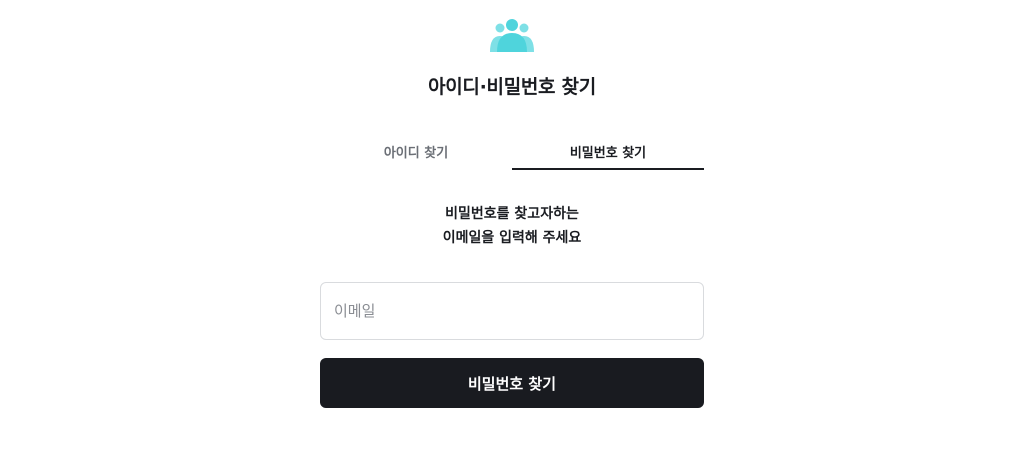 This screenshot has width=1024, height=450. I want to click on instruction-line-1: 비밀번호를 찾고자하는, so click(512, 214).